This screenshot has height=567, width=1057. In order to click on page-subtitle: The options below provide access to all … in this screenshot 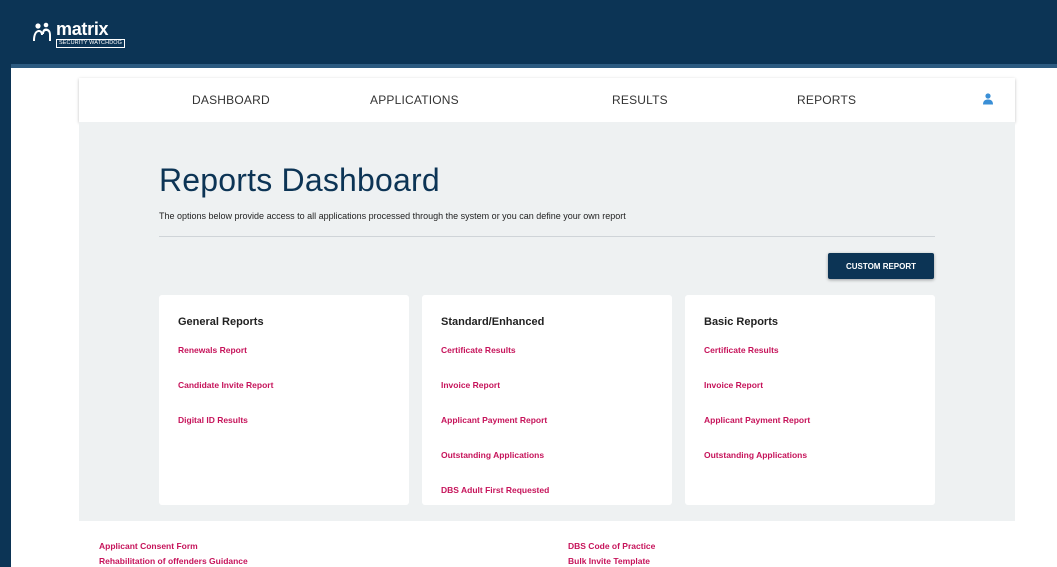, I will do `click(392, 216)`.